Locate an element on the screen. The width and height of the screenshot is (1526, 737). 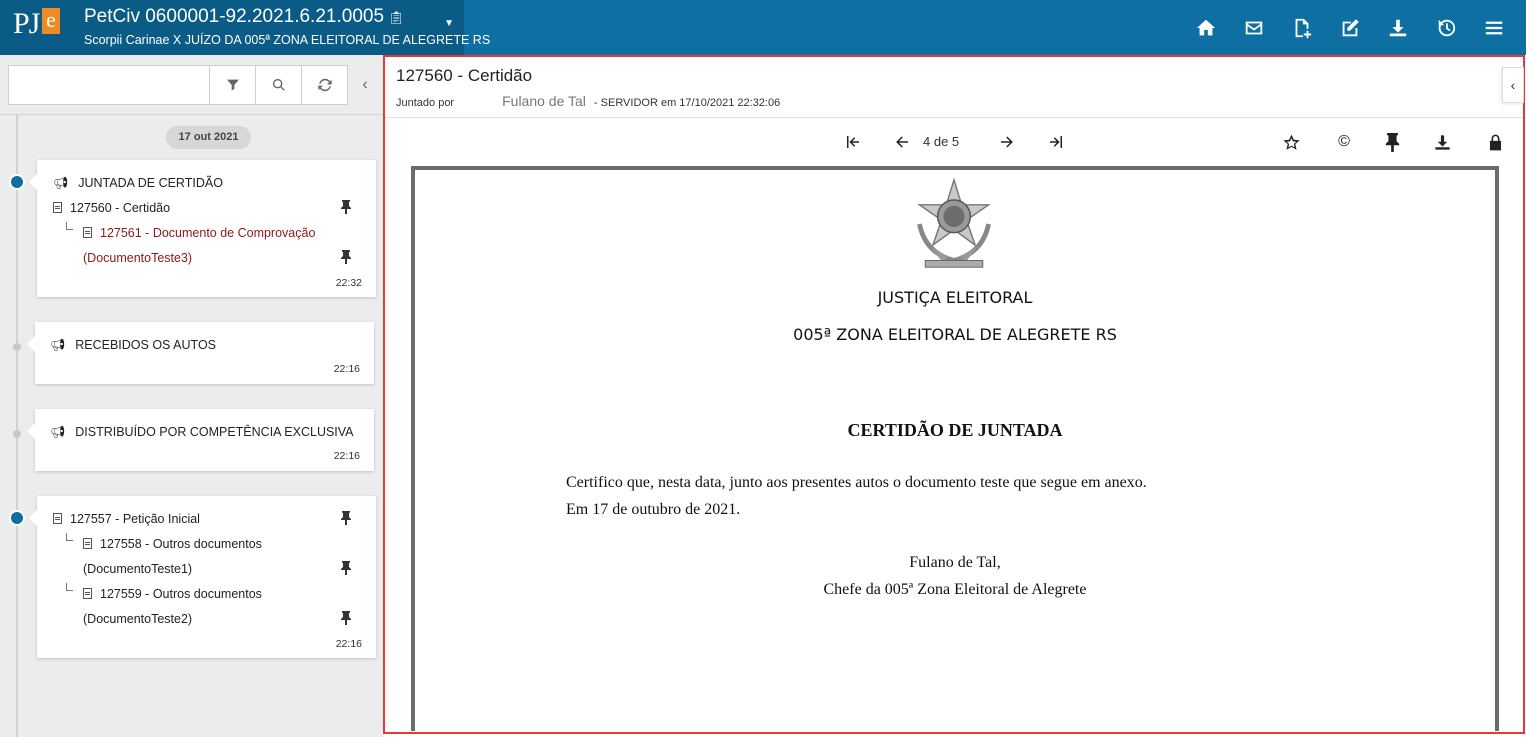
menu-icon is located at coordinates (1494, 28).